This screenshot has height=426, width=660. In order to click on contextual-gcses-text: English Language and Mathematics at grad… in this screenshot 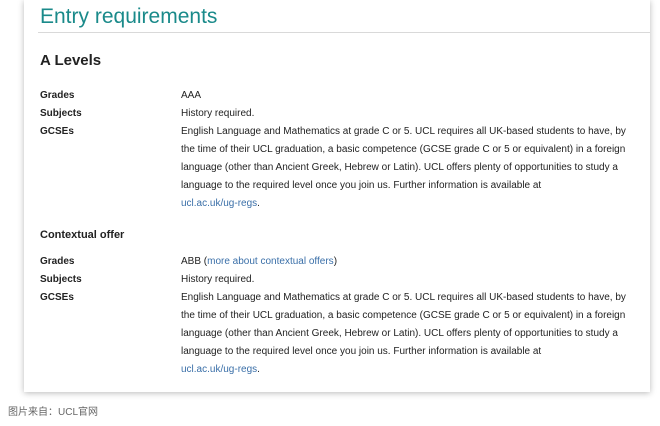, I will do `click(403, 324)`.